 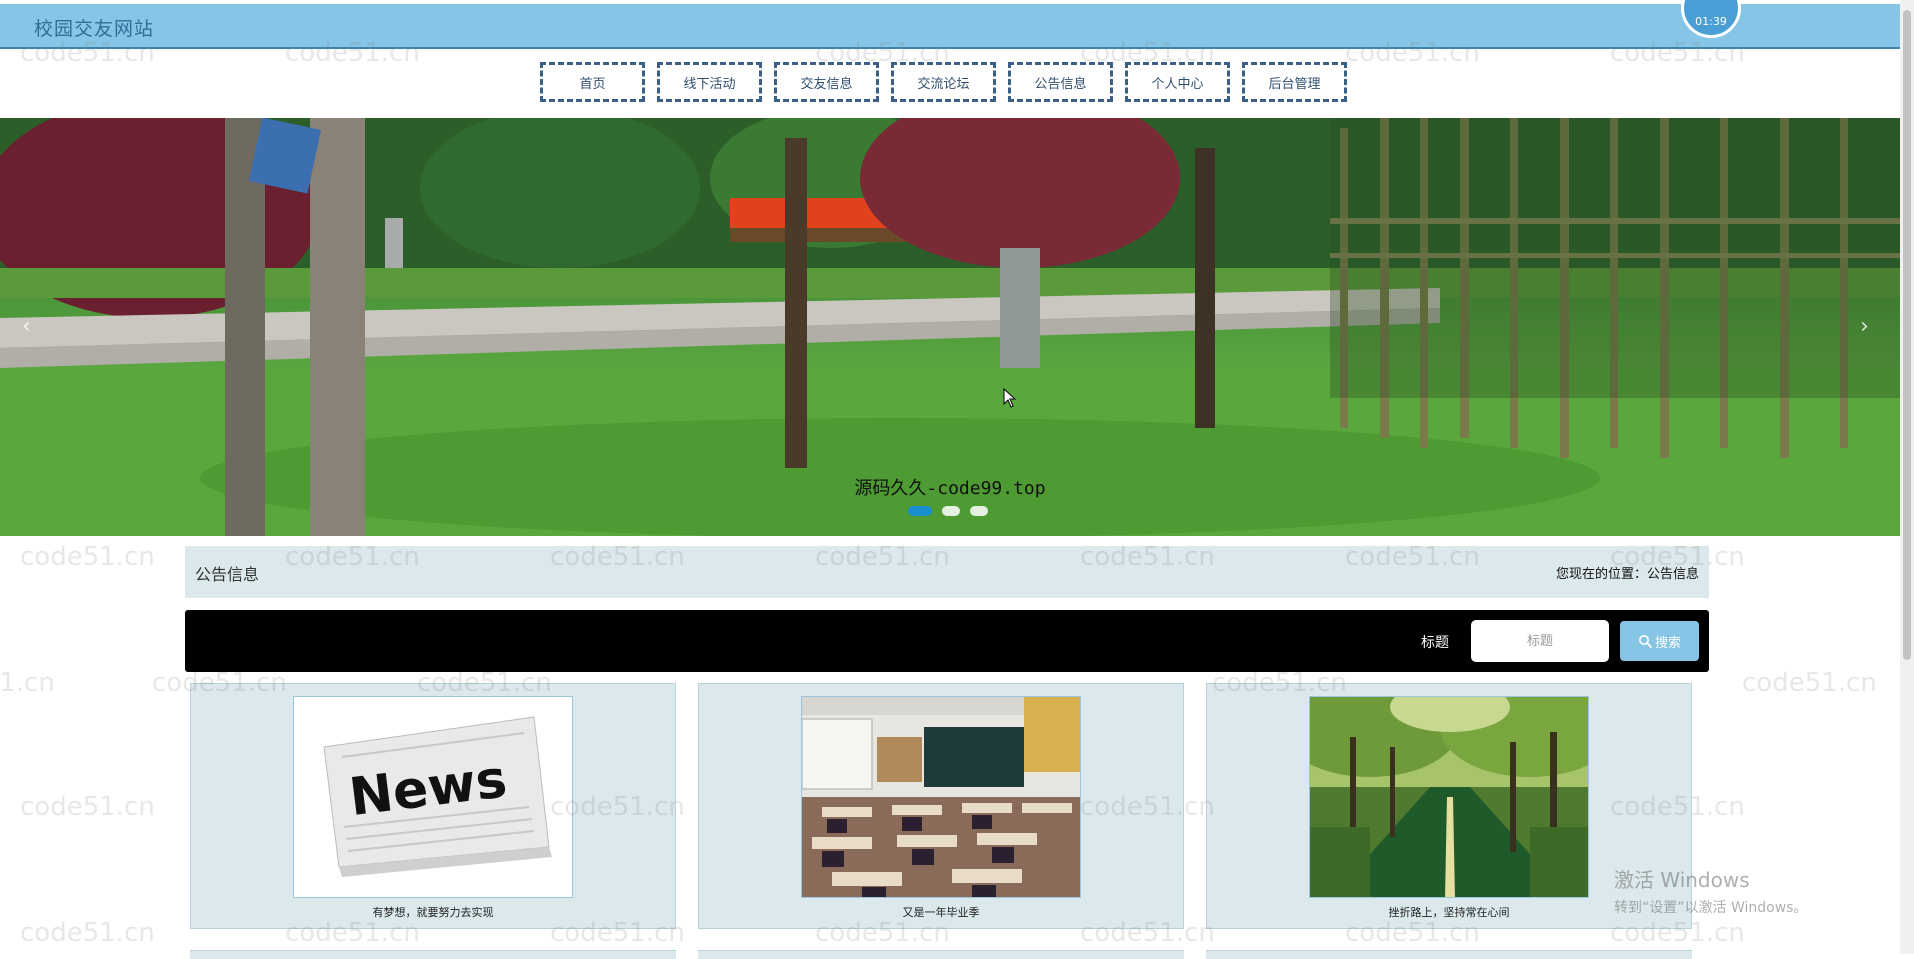 I want to click on page-title: 公告信息, so click(x=227, y=574).